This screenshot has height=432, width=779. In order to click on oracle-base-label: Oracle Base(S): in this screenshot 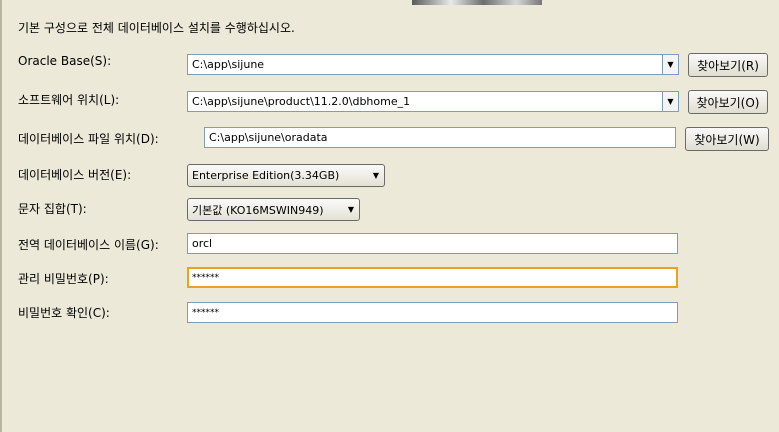, I will do `click(65, 61)`.